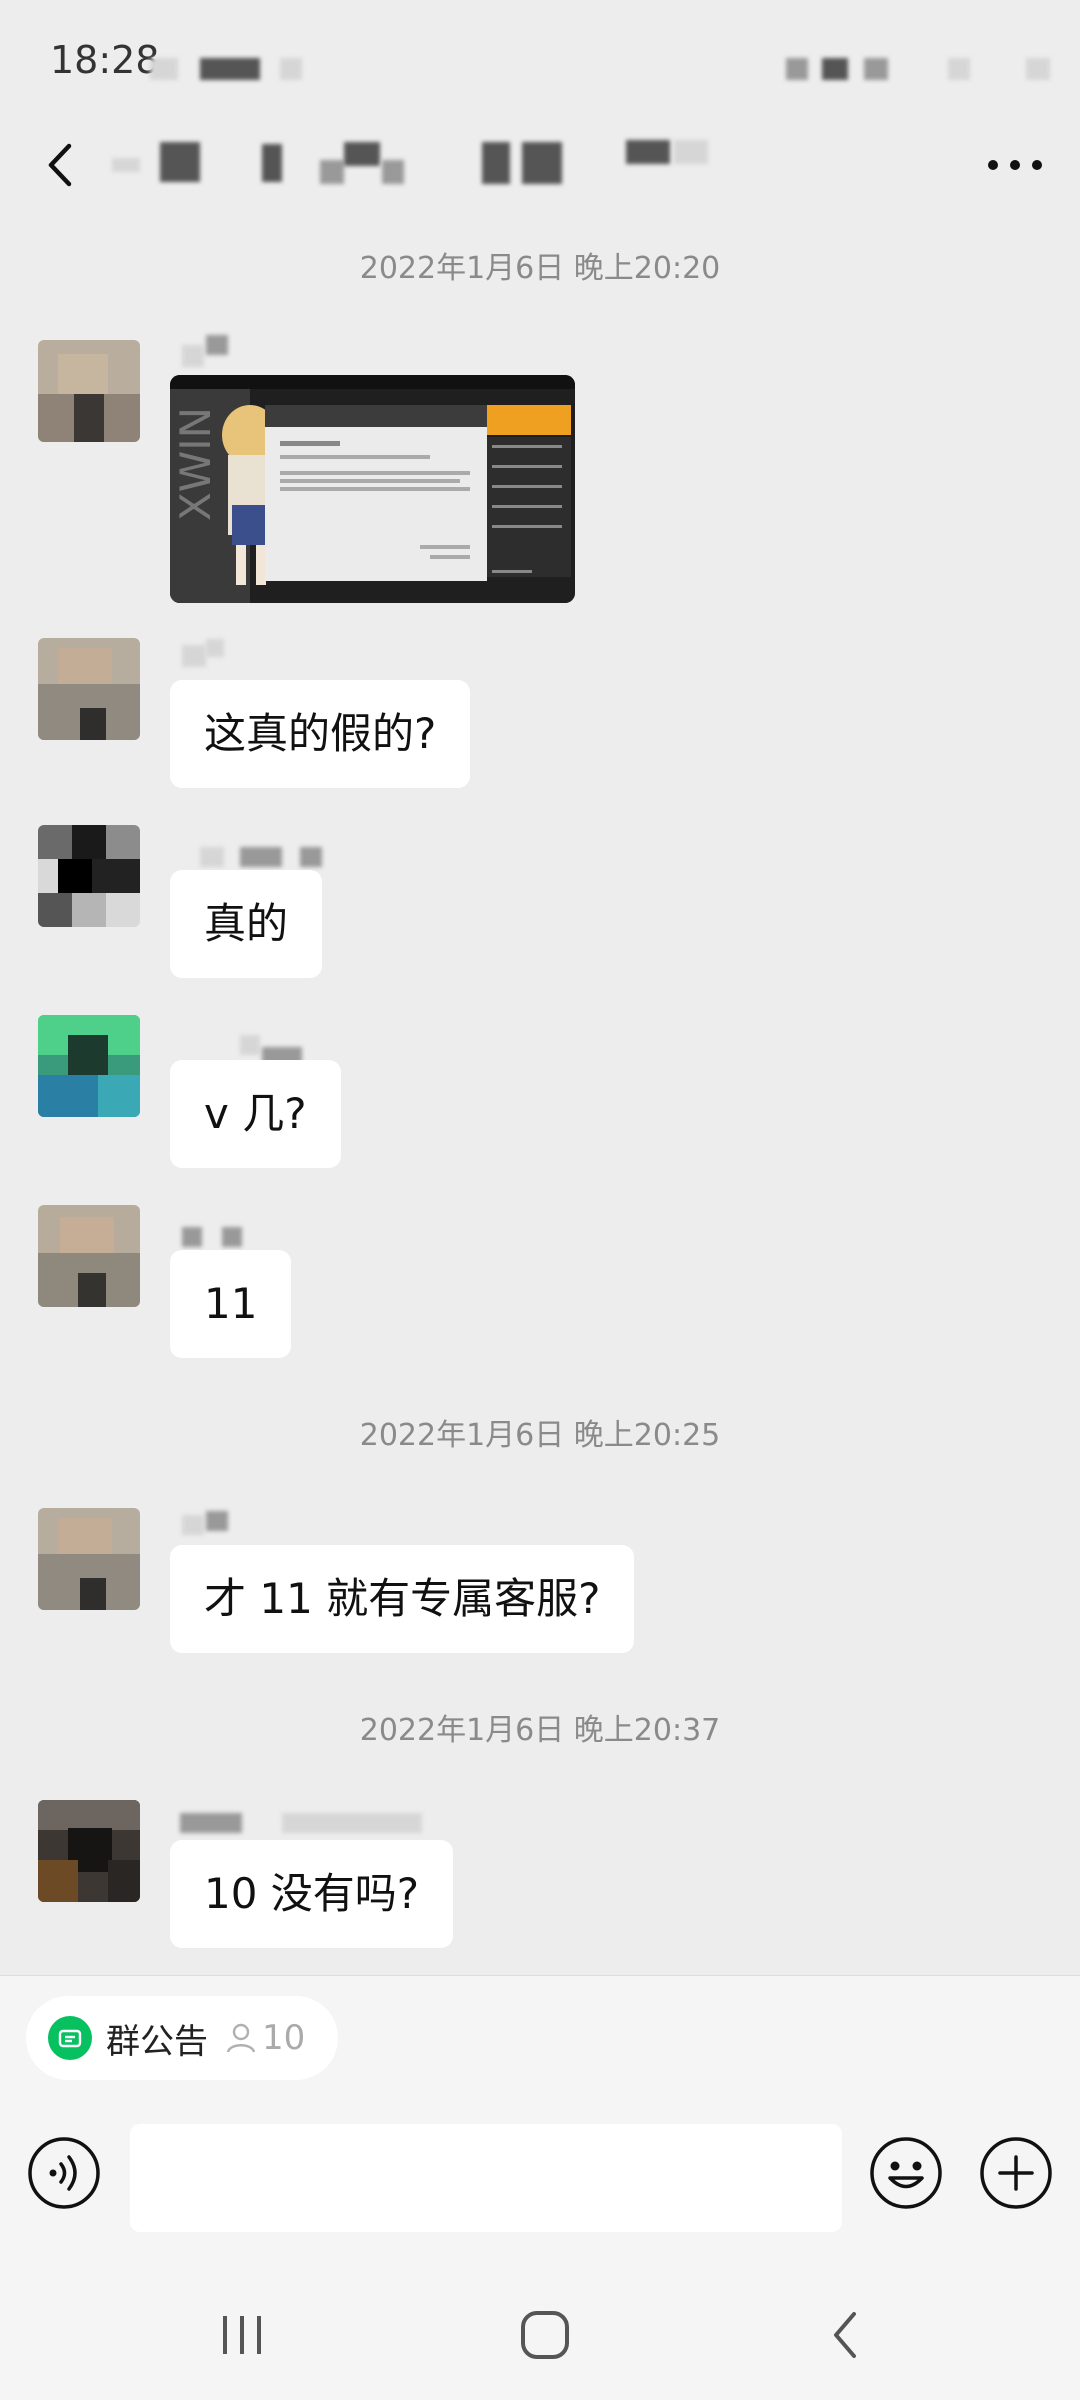 The width and height of the screenshot is (1080, 2400). Describe the element at coordinates (540, 162) in the screenshot. I see `chat-header` at that location.